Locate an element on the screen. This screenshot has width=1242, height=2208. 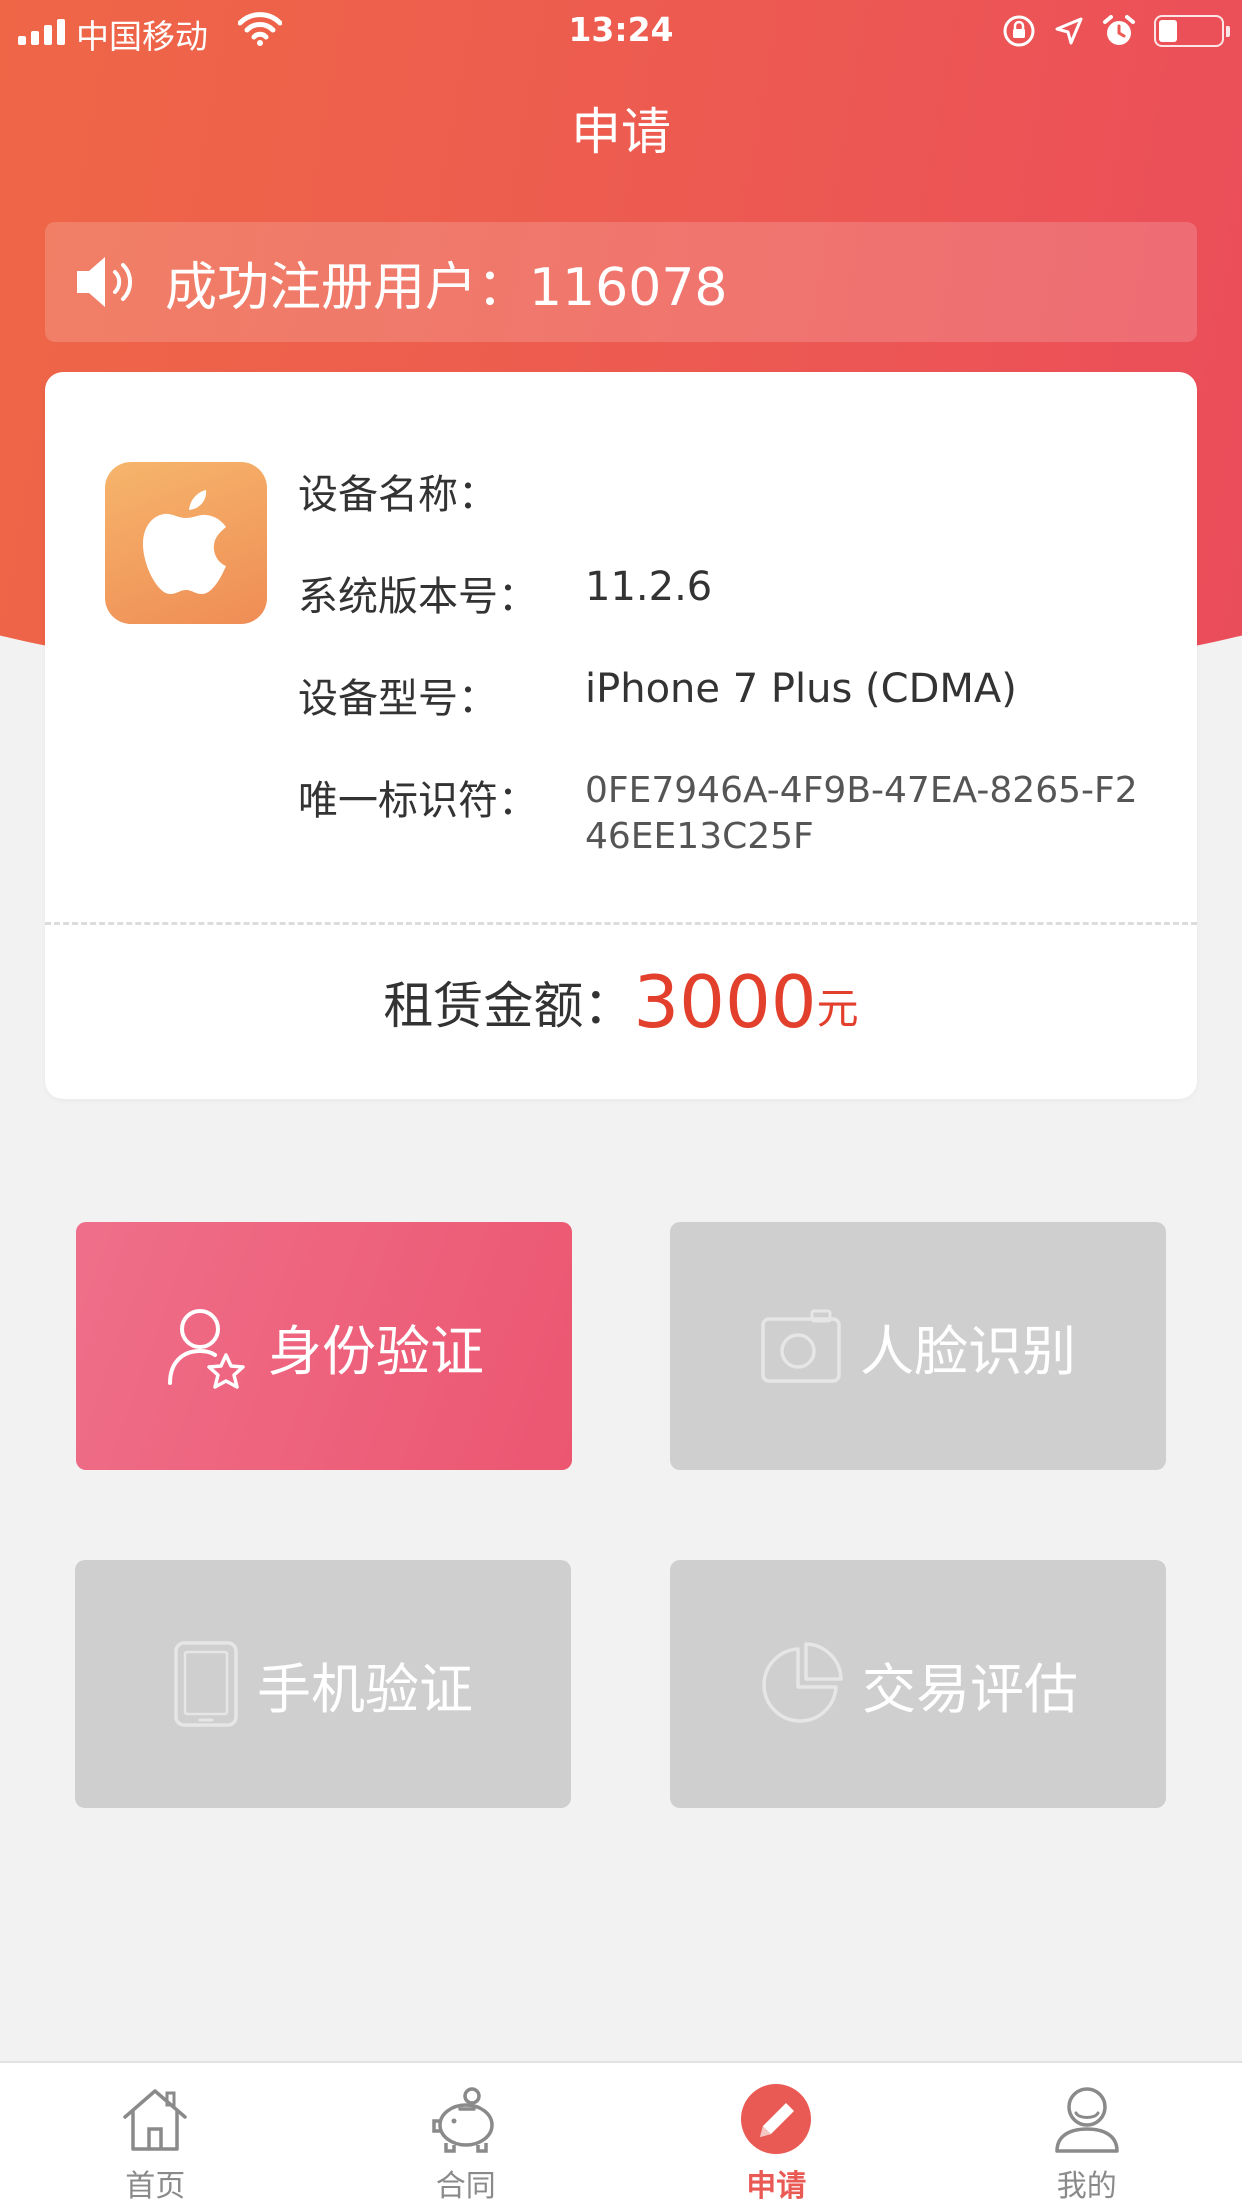
tab-home-label: 首页 is located at coordinates (155, 2186).